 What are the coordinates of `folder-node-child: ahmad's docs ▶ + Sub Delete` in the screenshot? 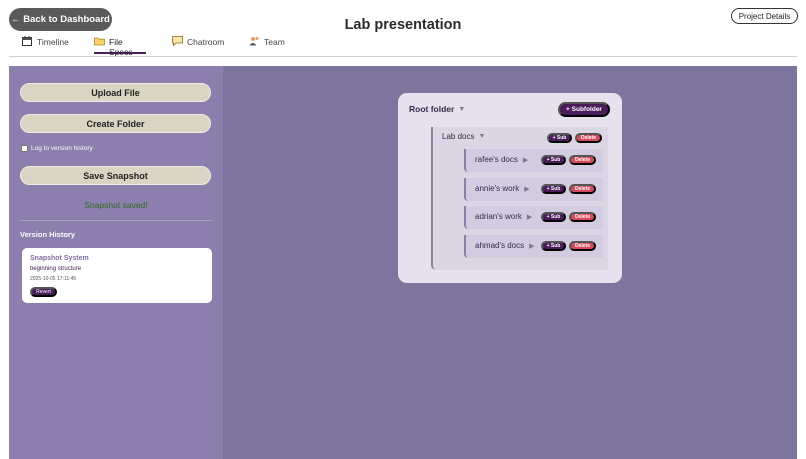 It's located at (533, 246).